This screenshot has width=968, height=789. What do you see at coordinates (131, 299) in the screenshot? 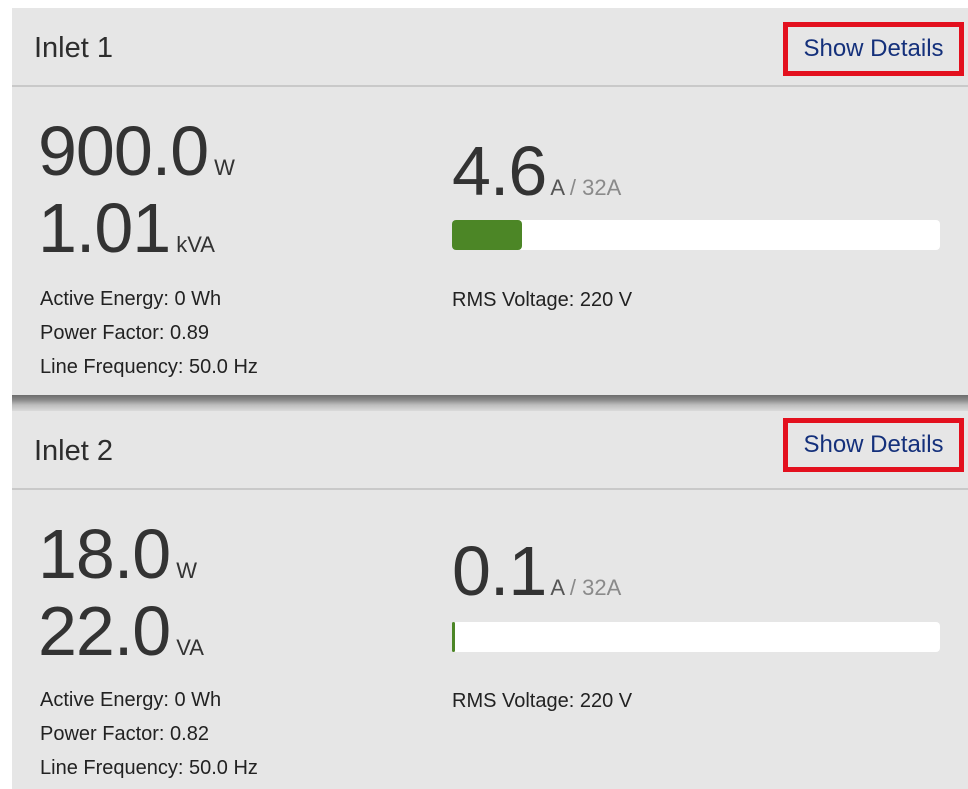
I see `inlet-1-active-energy: Active Energy: 0 Wh` at bounding box center [131, 299].